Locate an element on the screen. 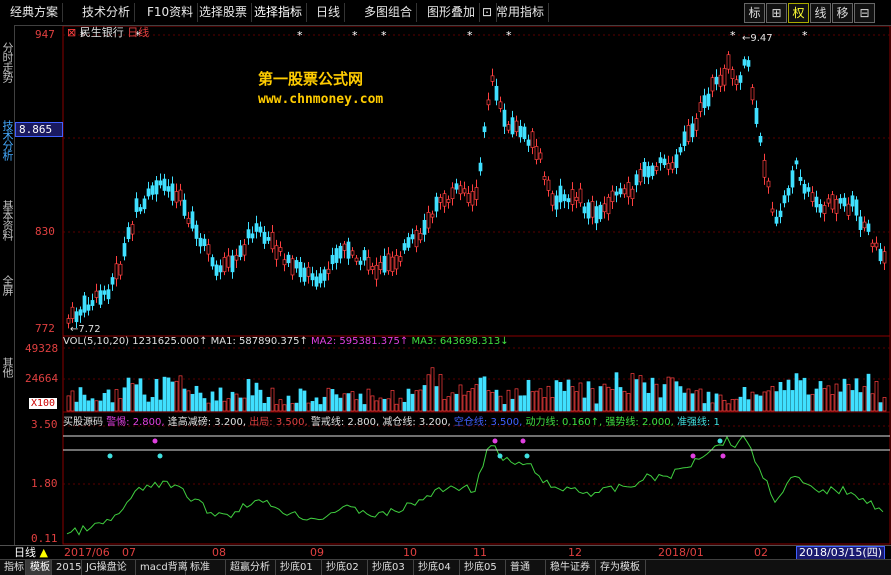 This screenshot has height=575, width=891. tab-fullscreen: 全屏 is located at coordinates (7, 285).